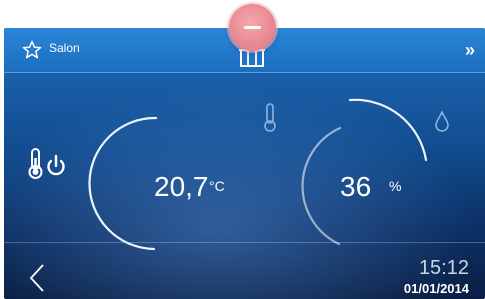 The image size is (485, 299). I want to click on humidity-value: 36, so click(356, 186).